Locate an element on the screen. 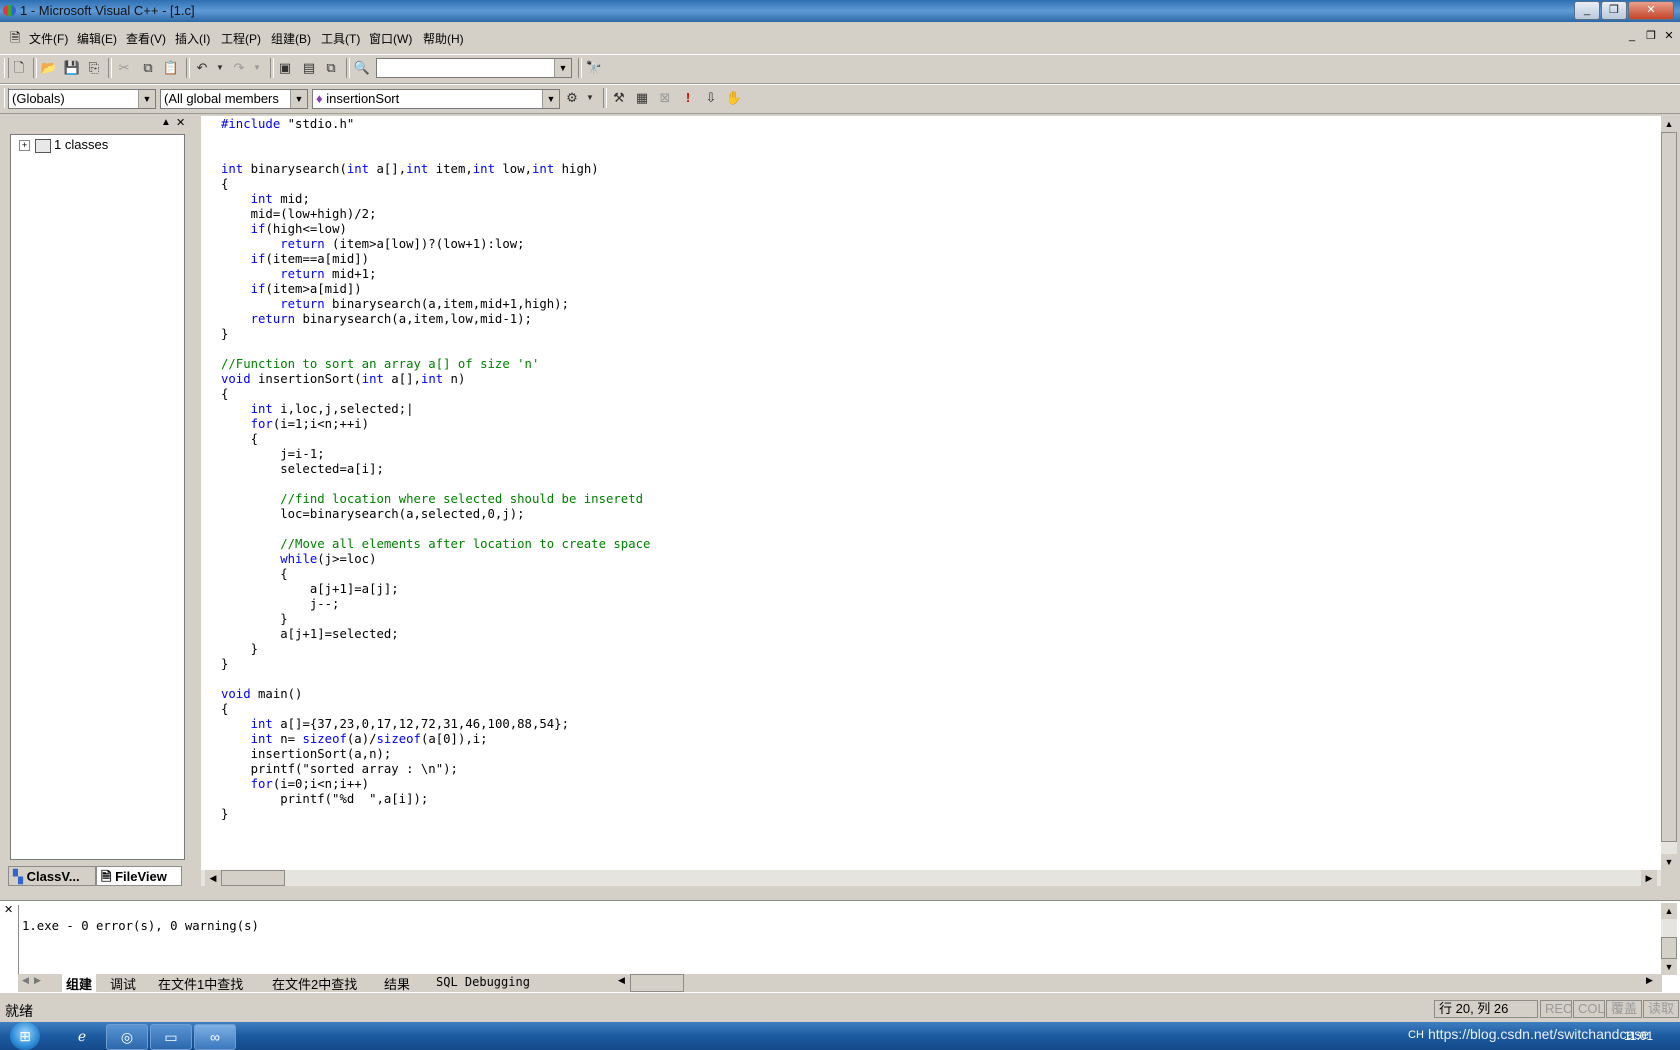 Image resolution: width=1680 pixels, height=1050 pixels. close-button: ✕ is located at coordinates (1651, 10).